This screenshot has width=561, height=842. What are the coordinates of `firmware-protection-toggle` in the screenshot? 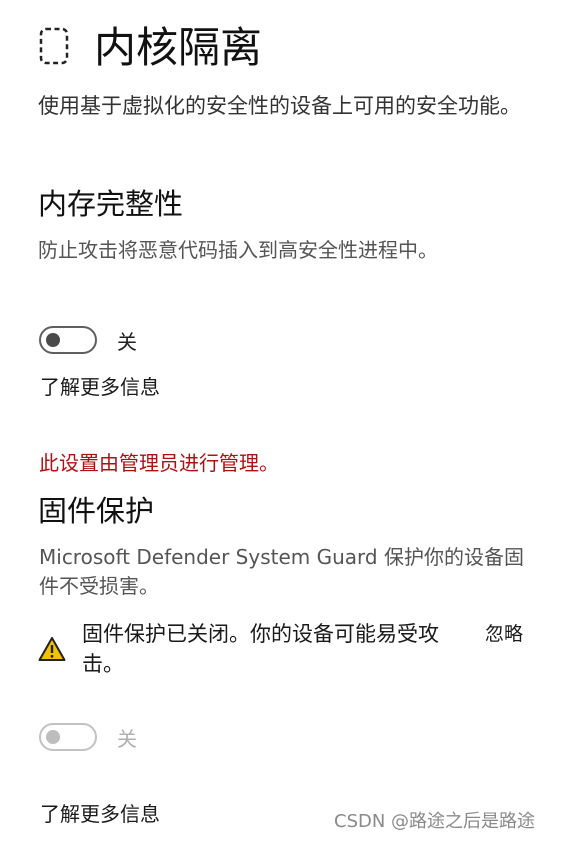 It's located at (68, 737).